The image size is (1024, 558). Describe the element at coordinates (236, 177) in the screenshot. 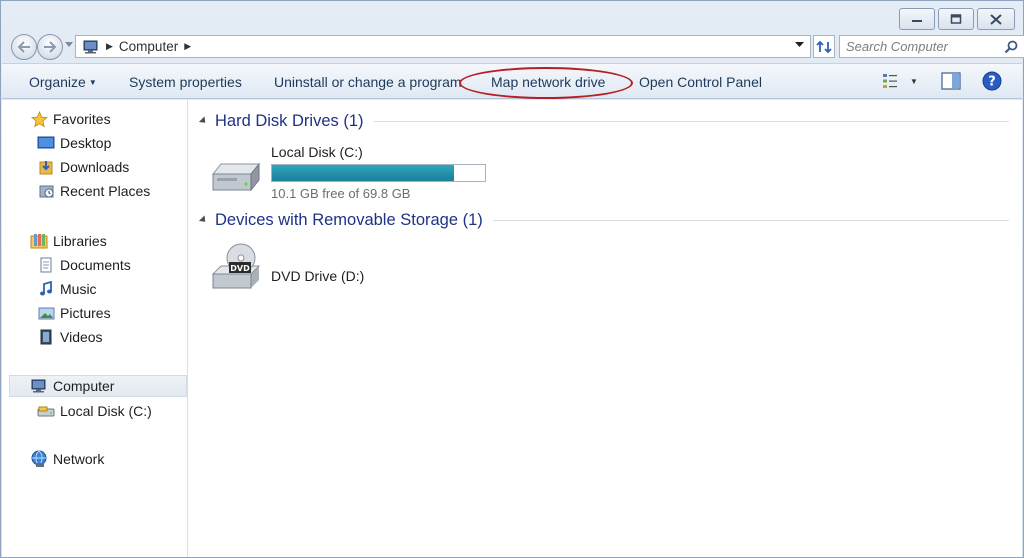

I see `hard-drive-icon` at that location.